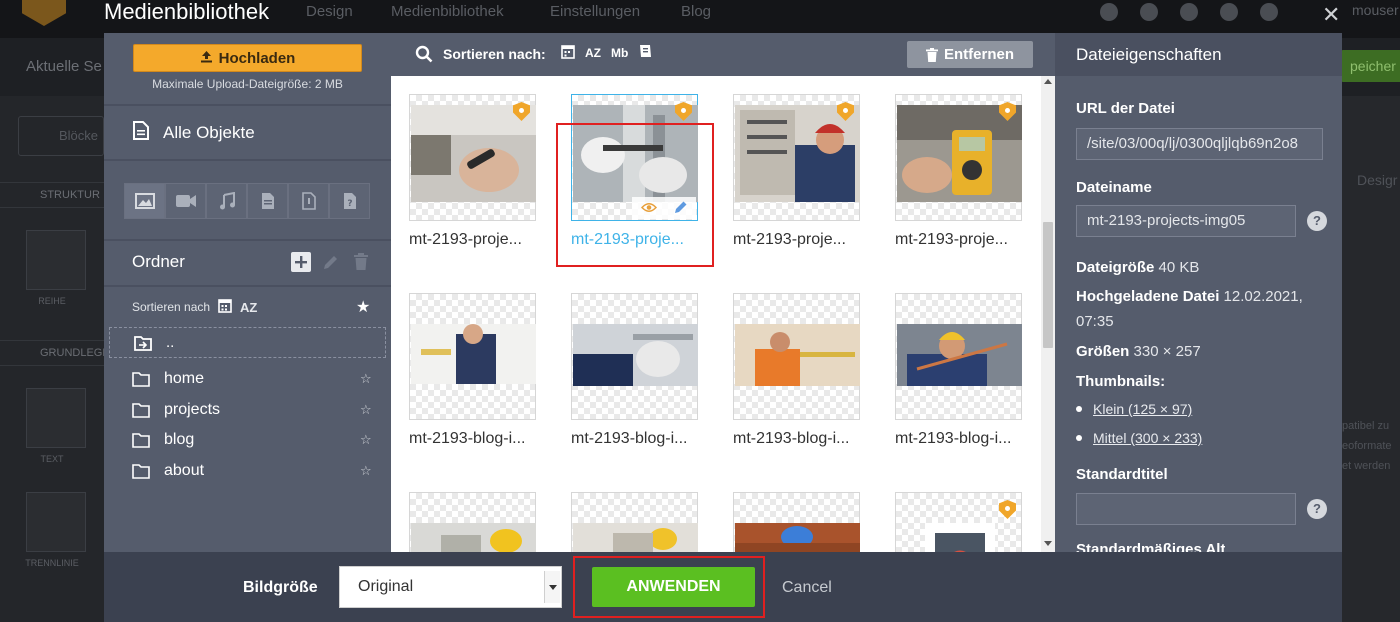 The image size is (1400, 622). Describe the element at coordinates (301, 262) in the screenshot. I see `add-folder-button` at that location.